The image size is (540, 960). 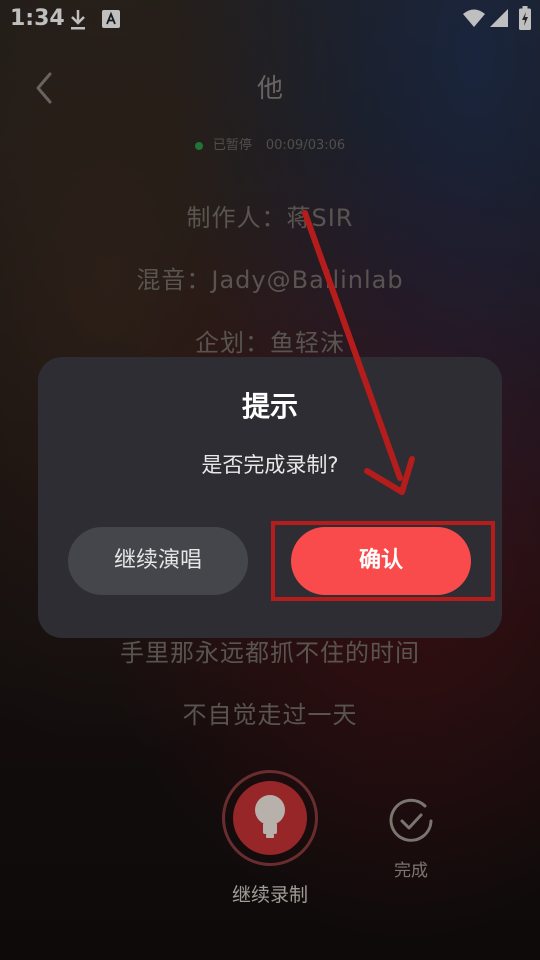 I want to click on microphone-icon, so click(x=270, y=816).